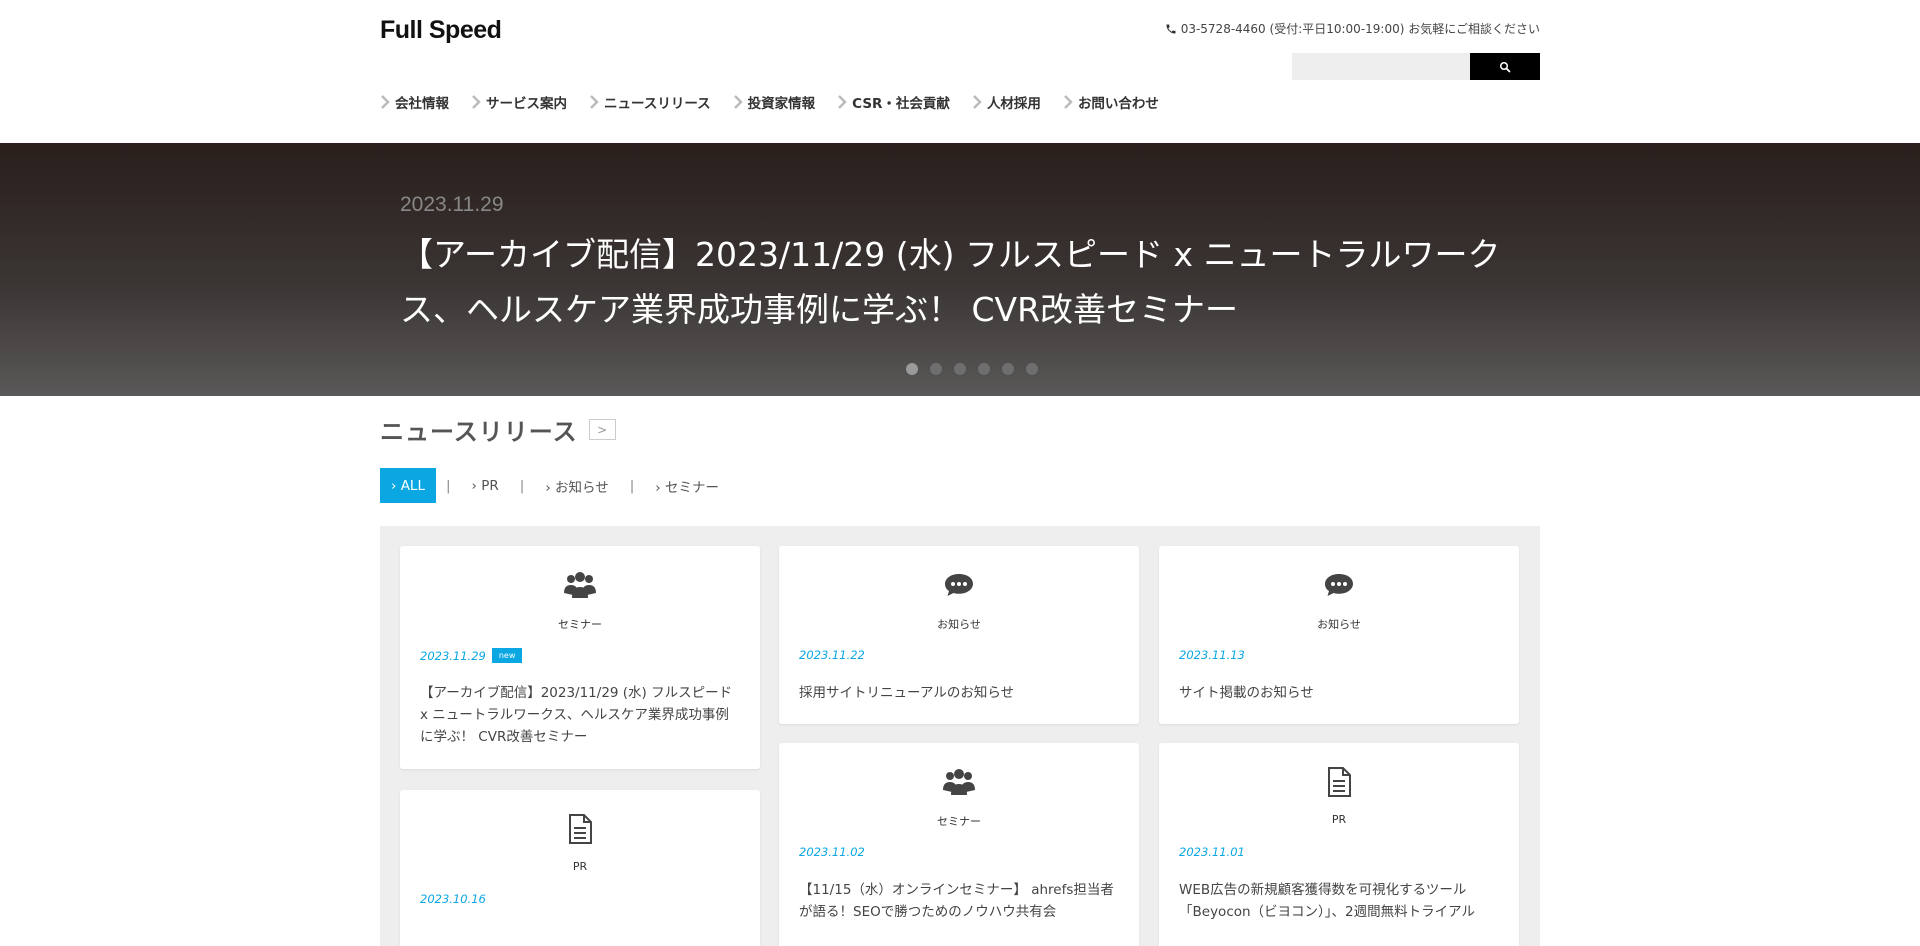  I want to click on card-date-row: 2023.11.01, so click(1212, 852).